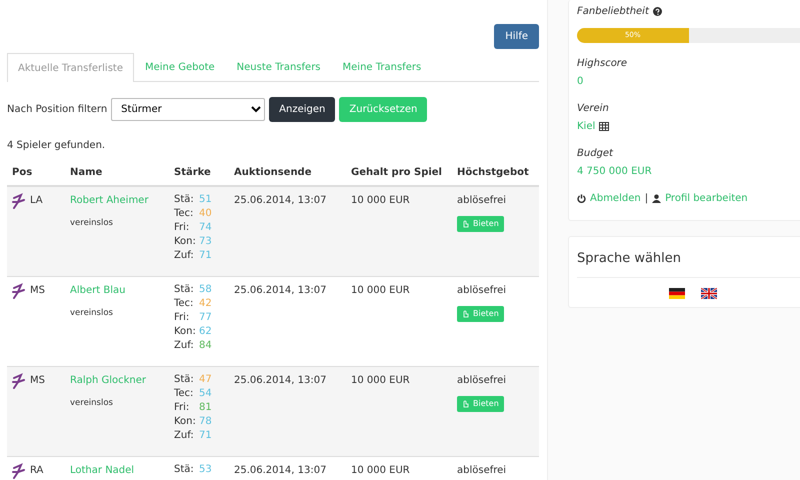 The width and height of the screenshot is (800, 480). What do you see at coordinates (205, 214) in the screenshot?
I see `stat-value: 40` at bounding box center [205, 214].